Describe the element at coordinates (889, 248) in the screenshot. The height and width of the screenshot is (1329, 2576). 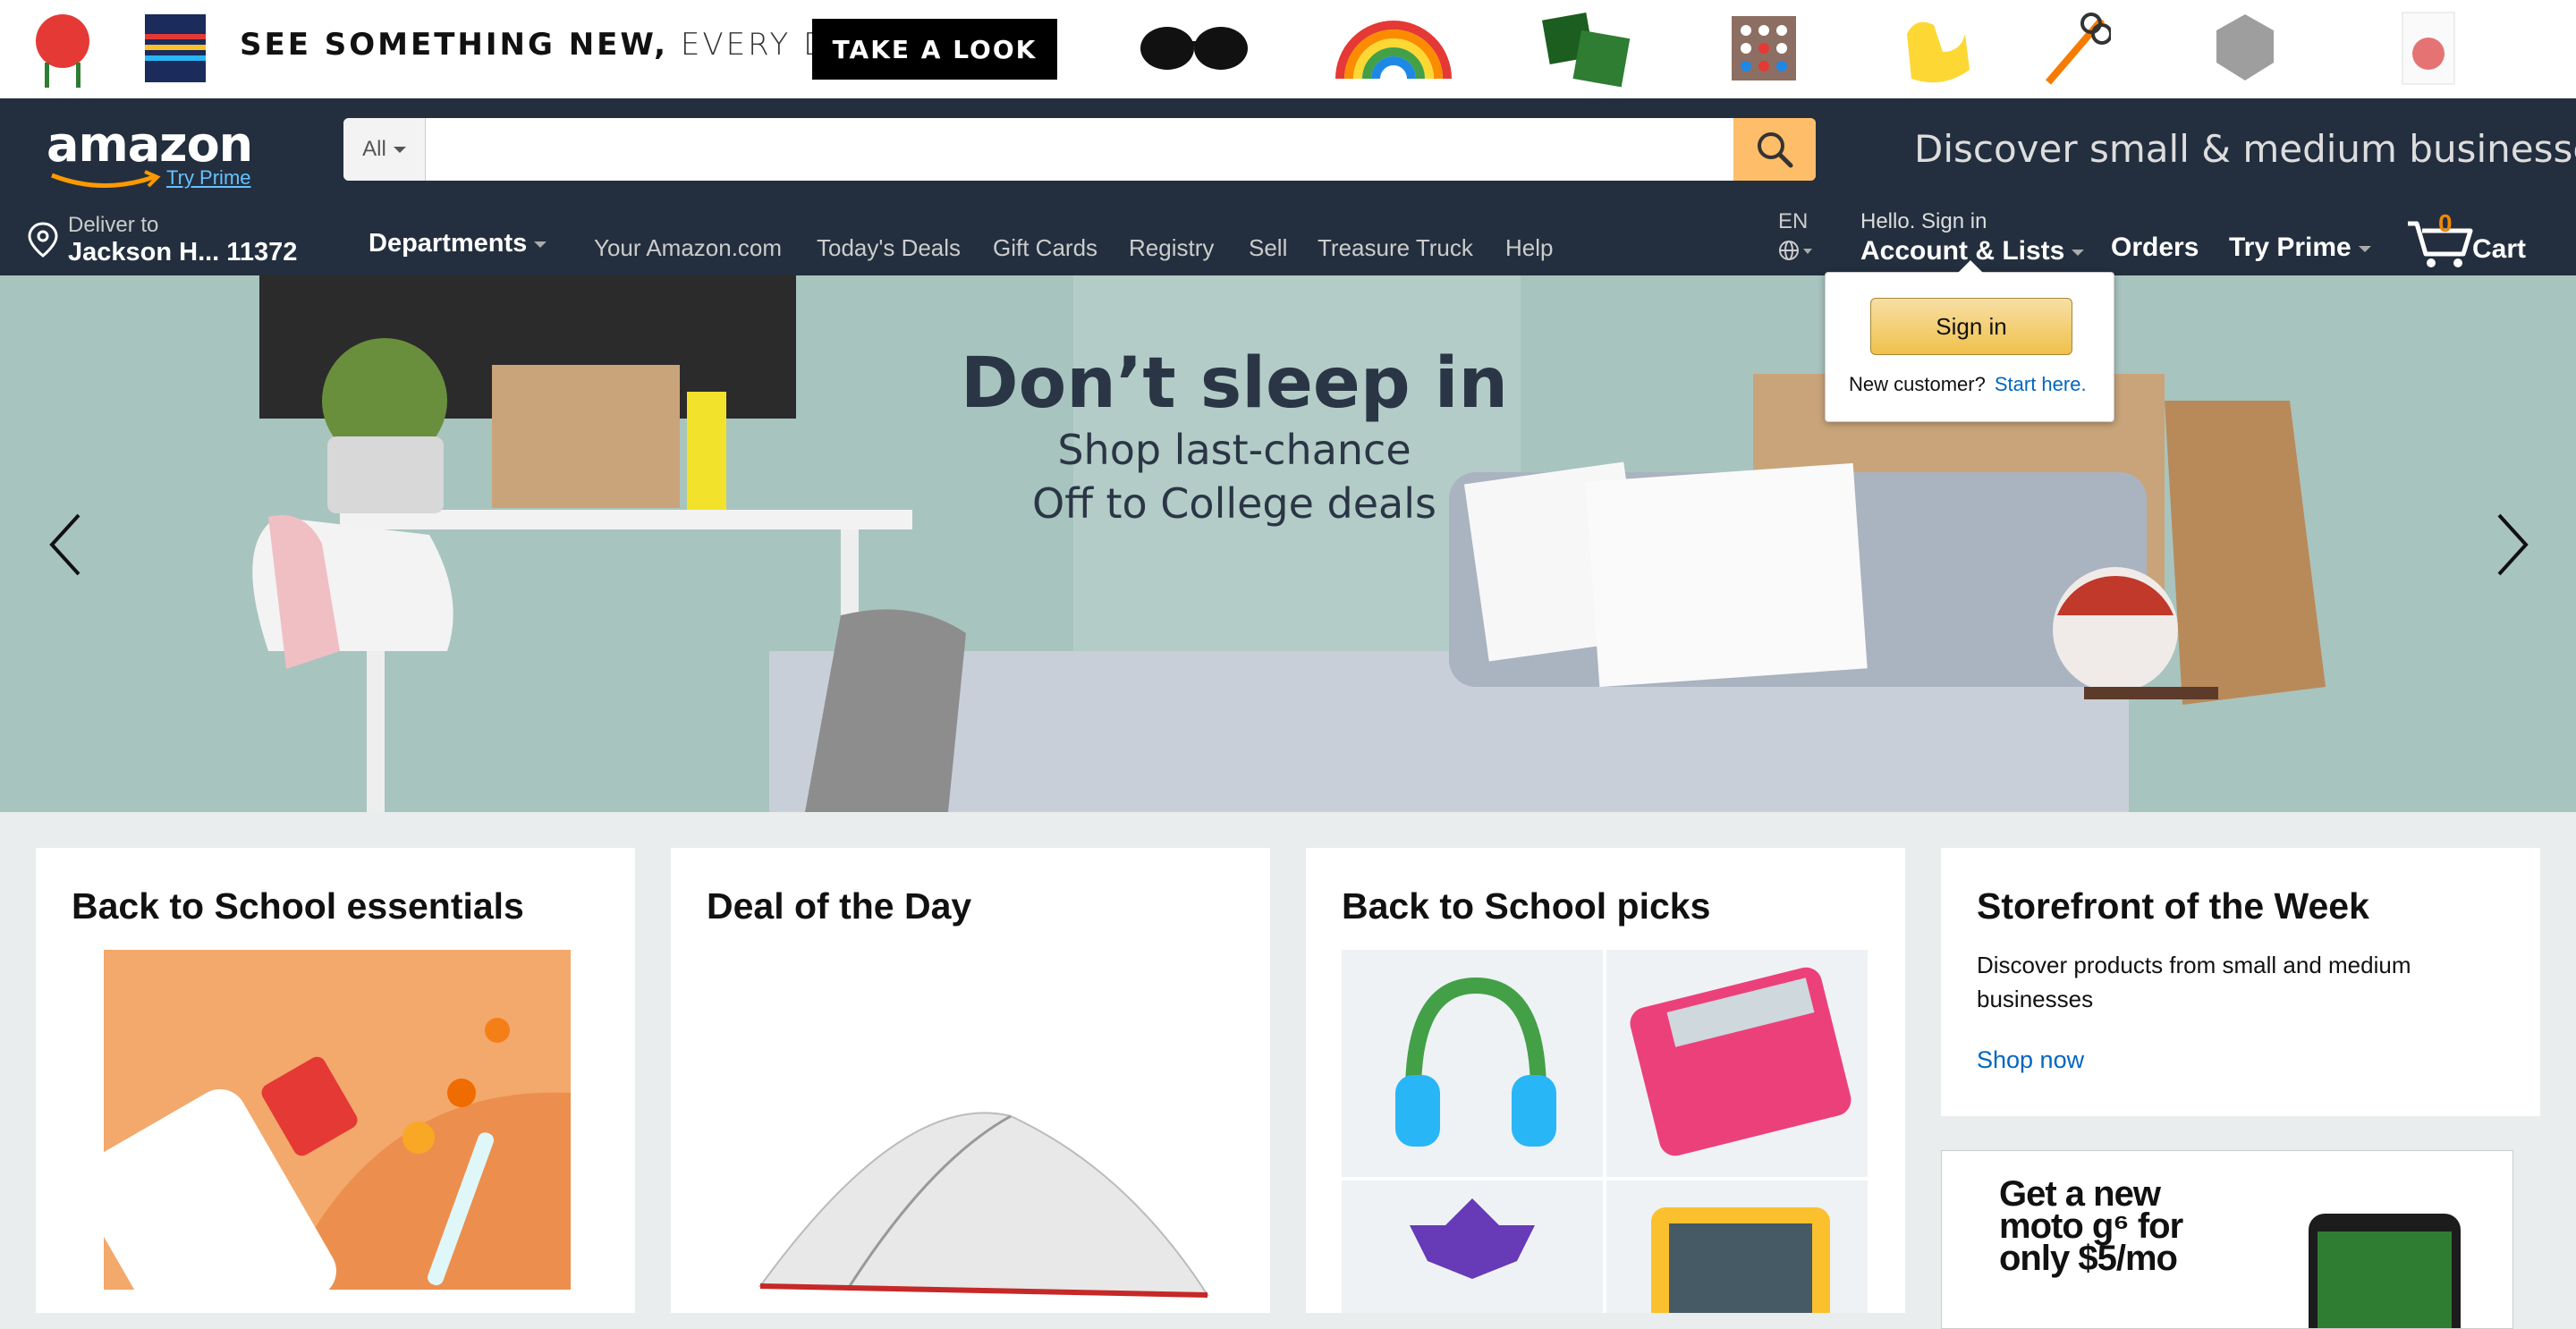
I see `nav-link-todays-deals: Today's Deals` at that location.